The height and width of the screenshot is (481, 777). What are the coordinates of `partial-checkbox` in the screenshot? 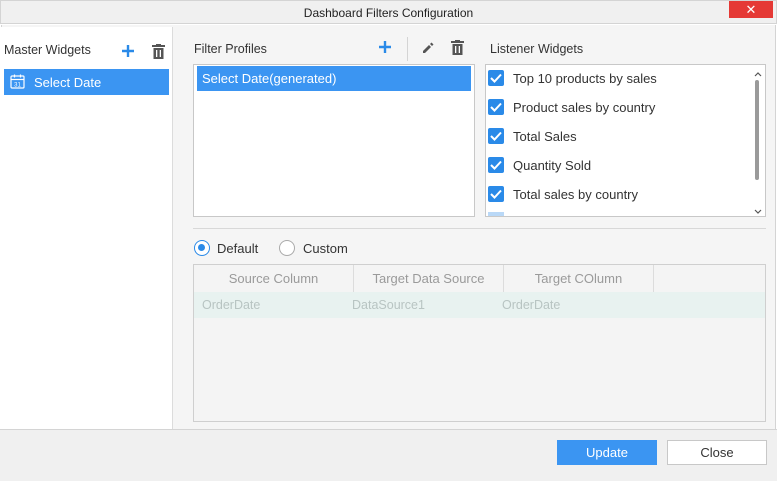 It's located at (496, 214).